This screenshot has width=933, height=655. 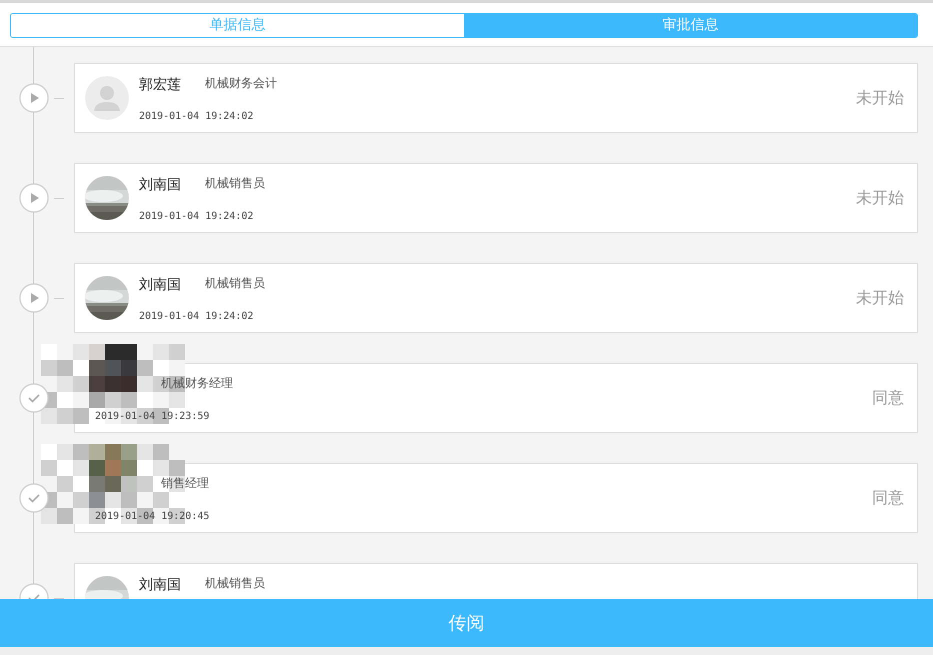 I want to click on job-title: 机械财务会计, so click(x=241, y=83).